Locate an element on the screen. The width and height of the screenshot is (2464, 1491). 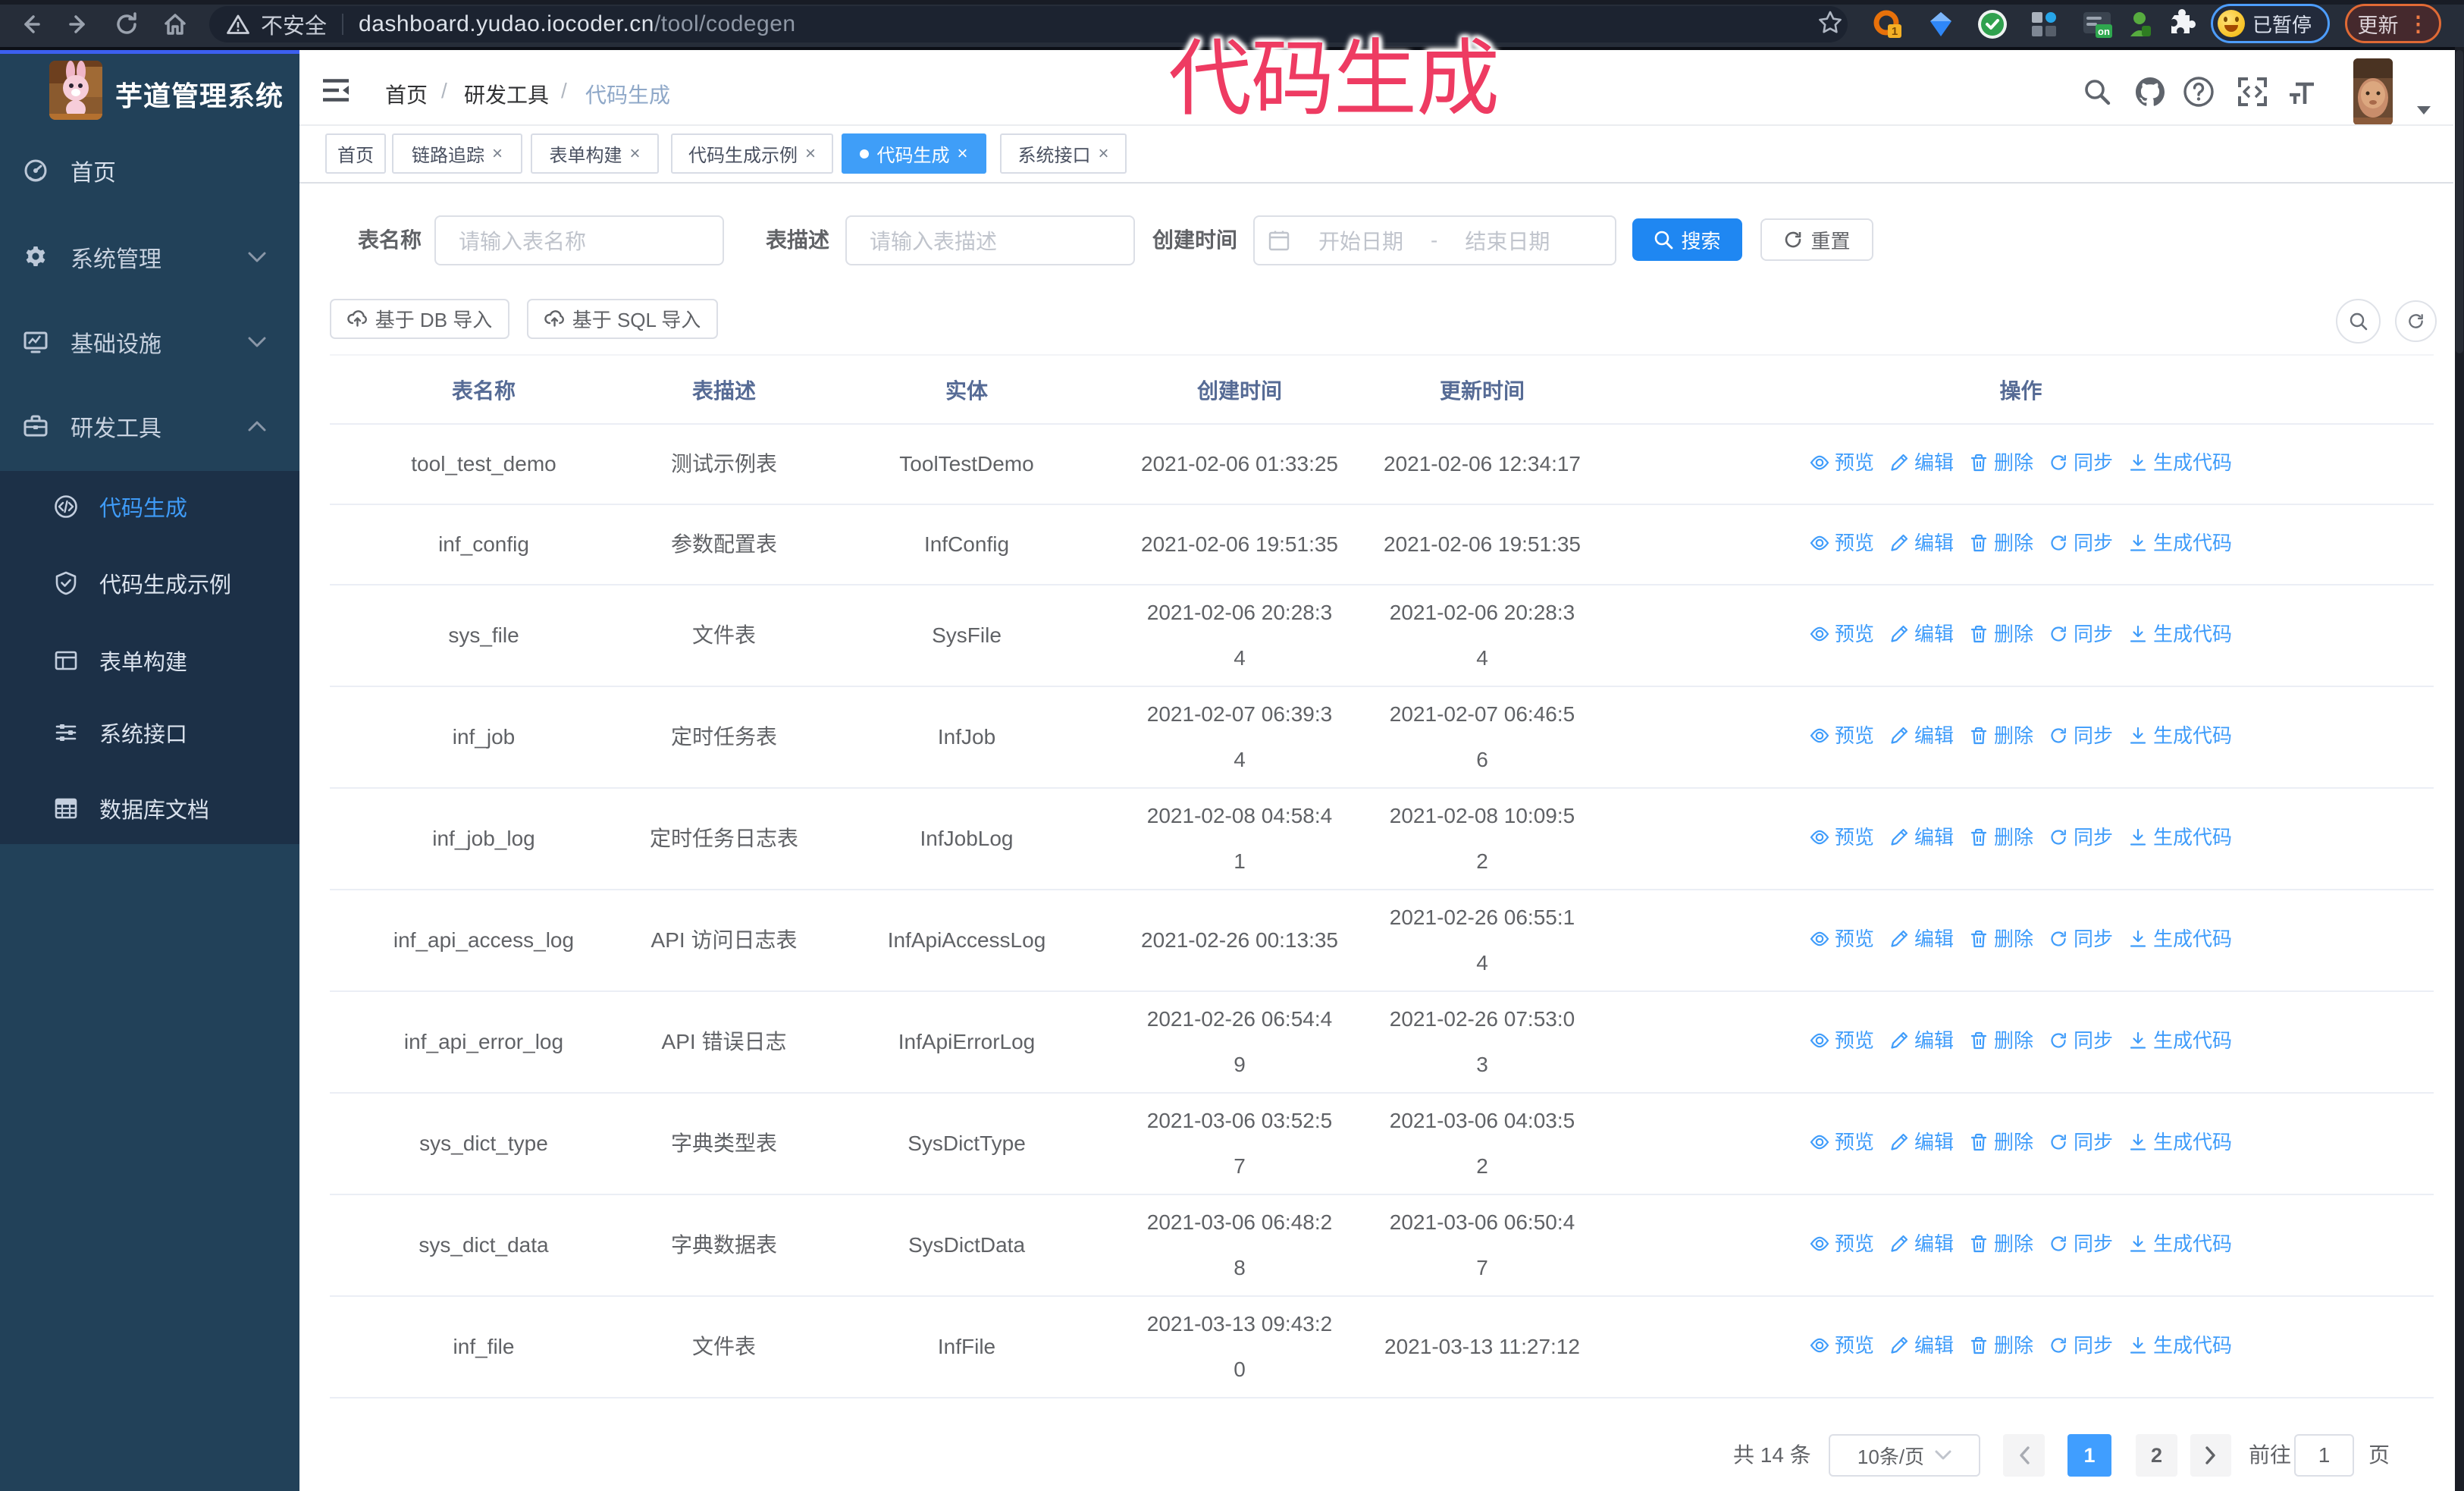
svg-text: 1 is located at coordinates (1895, 31).